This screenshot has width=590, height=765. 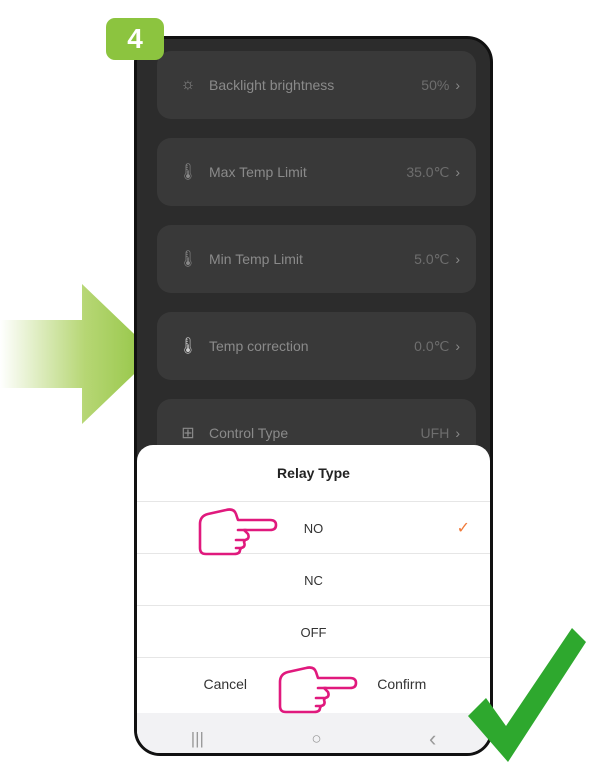 I want to click on option-label: OFF, so click(x=313, y=632).